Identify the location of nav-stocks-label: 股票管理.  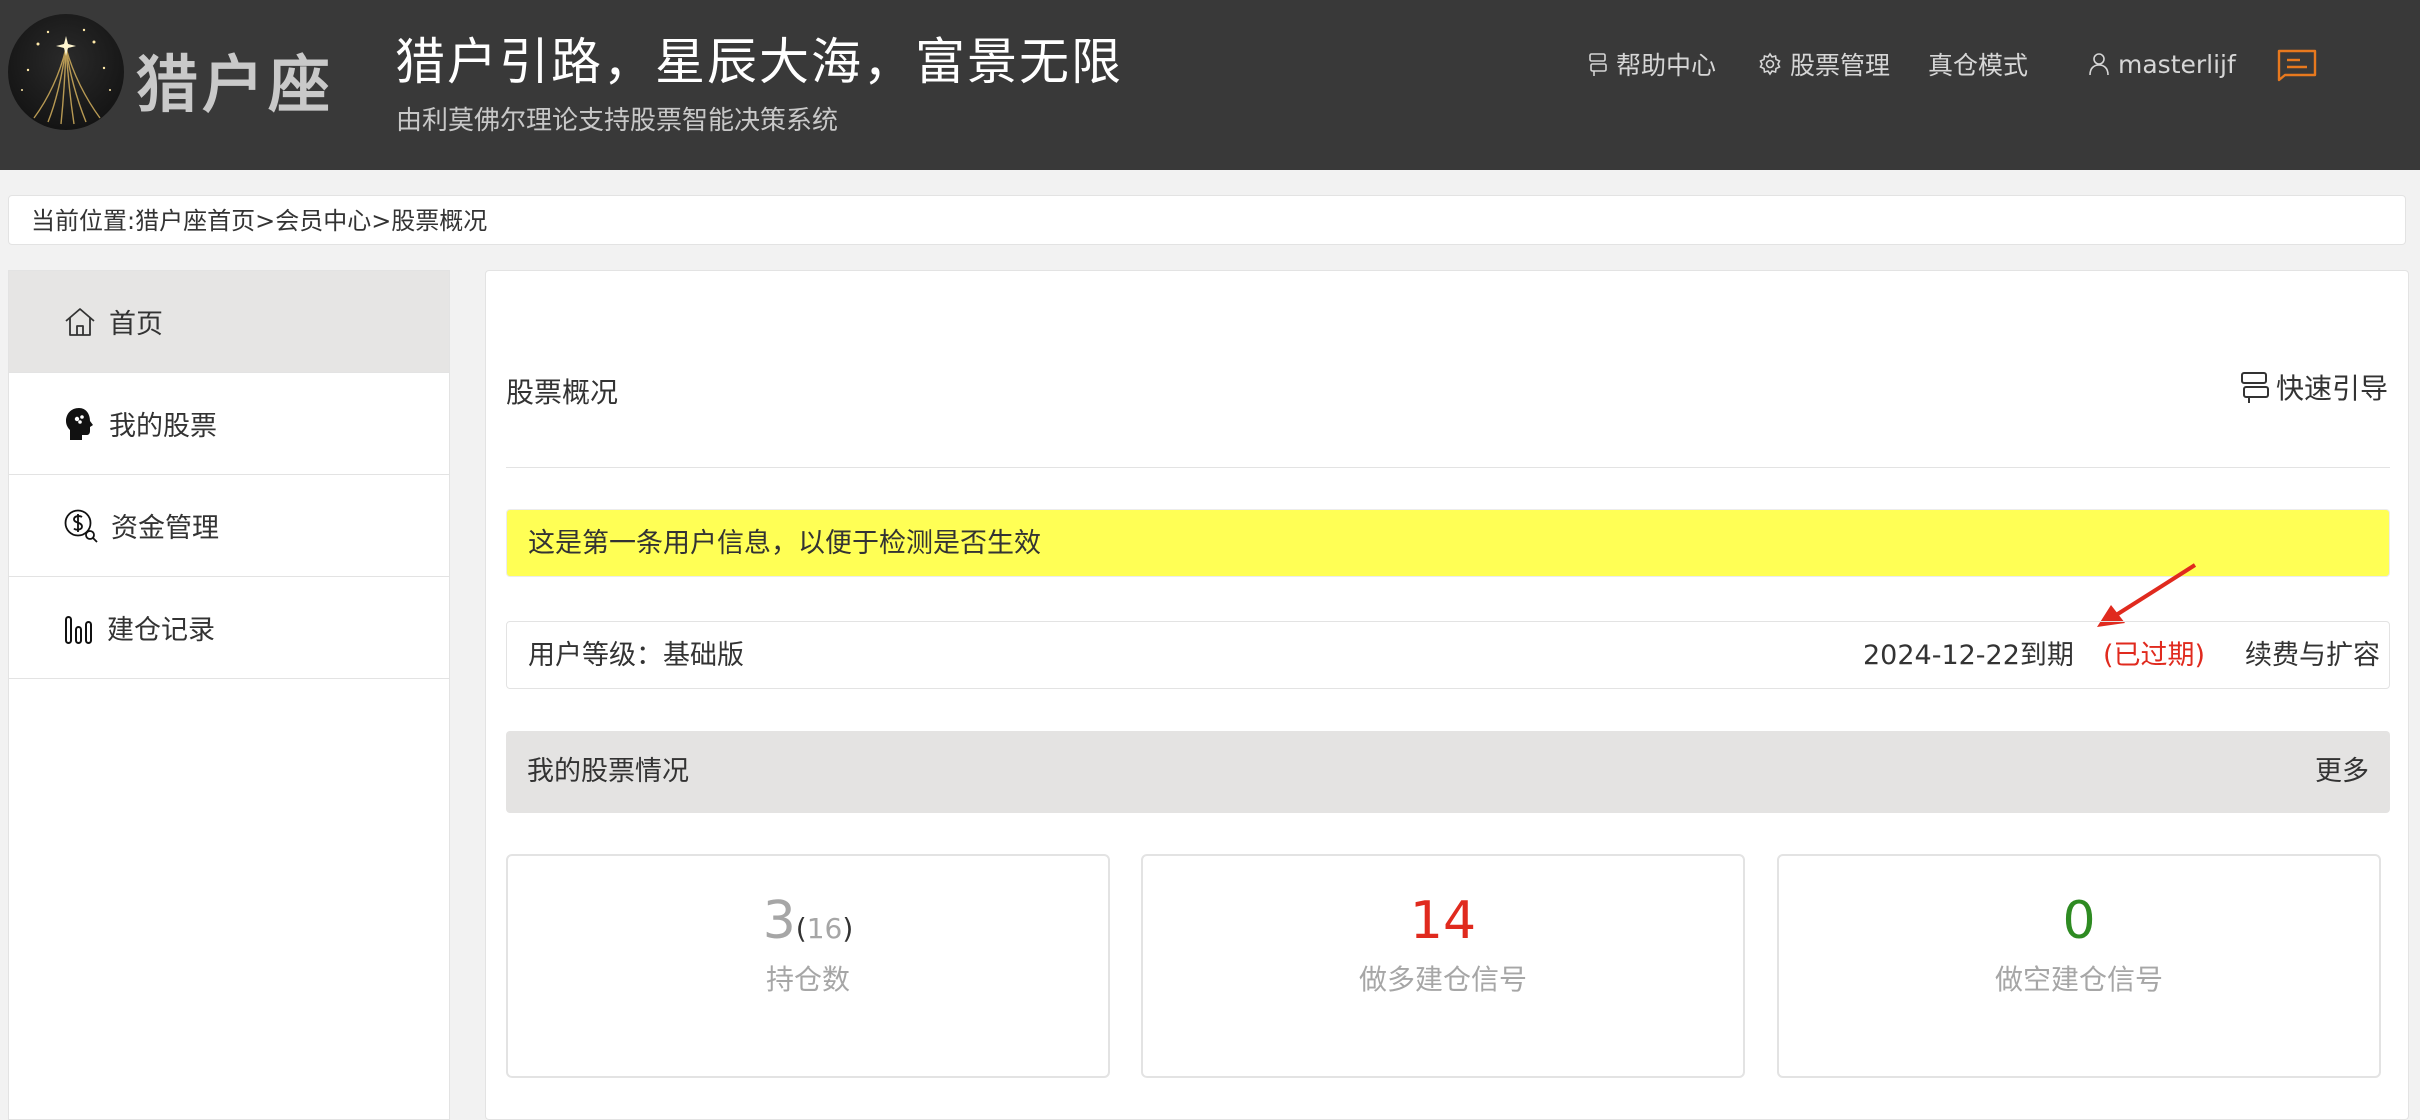
(1840, 65).